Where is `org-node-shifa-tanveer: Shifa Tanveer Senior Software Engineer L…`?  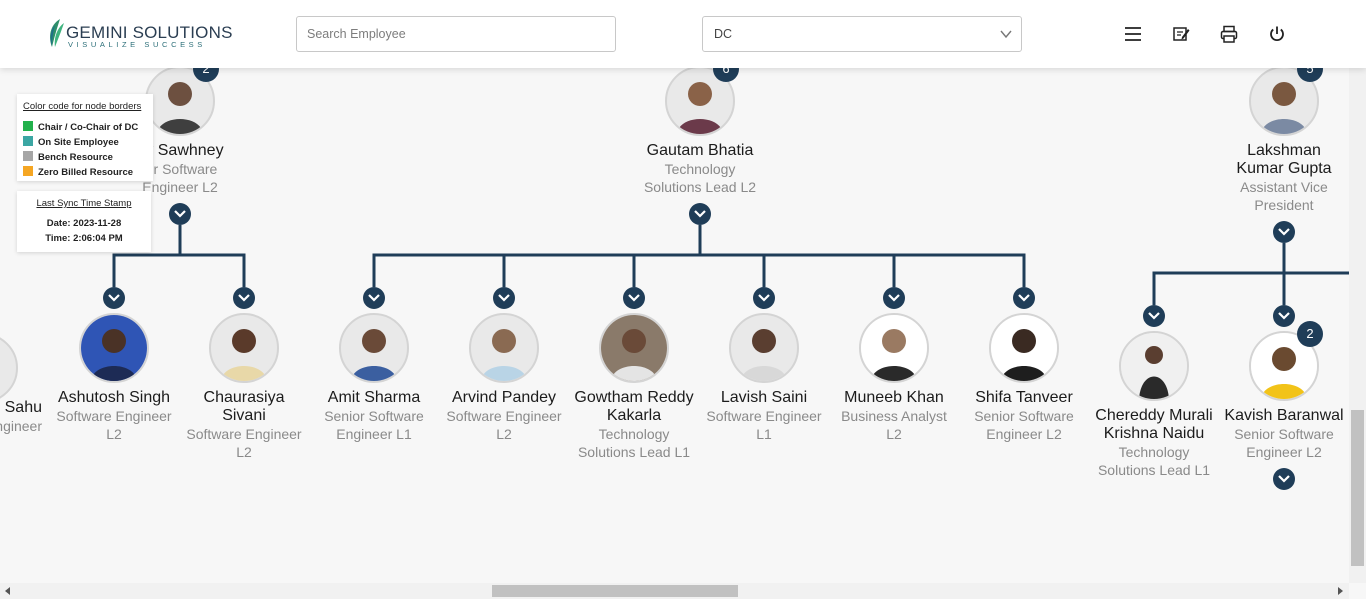
org-node-shifa-tanveer: Shifa Tanveer Senior Software Engineer L… is located at coordinates (1024, 378).